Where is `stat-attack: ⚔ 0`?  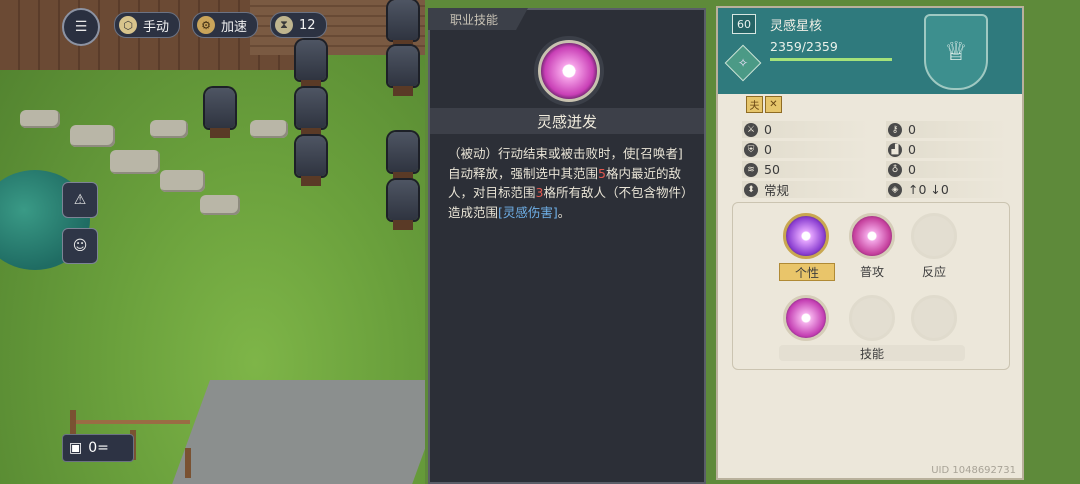 stat-attack: ⚔ 0 is located at coordinates (806, 129).